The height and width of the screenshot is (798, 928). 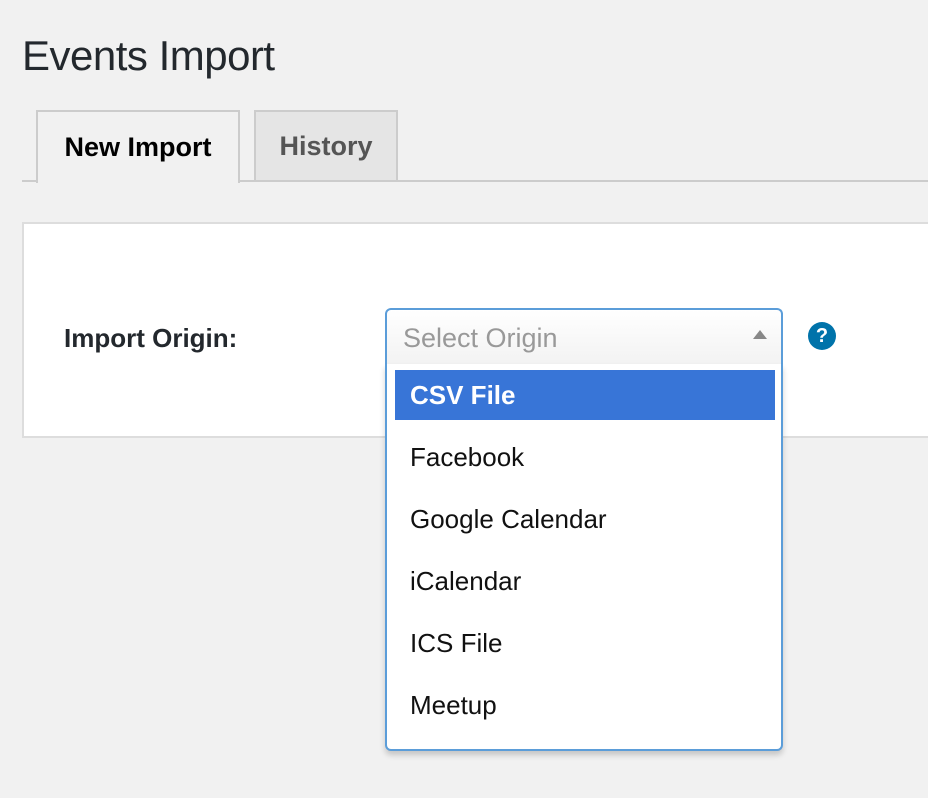 What do you see at coordinates (326, 145) in the screenshot?
I see `tab-history: History` at bounding box center [326, 145].